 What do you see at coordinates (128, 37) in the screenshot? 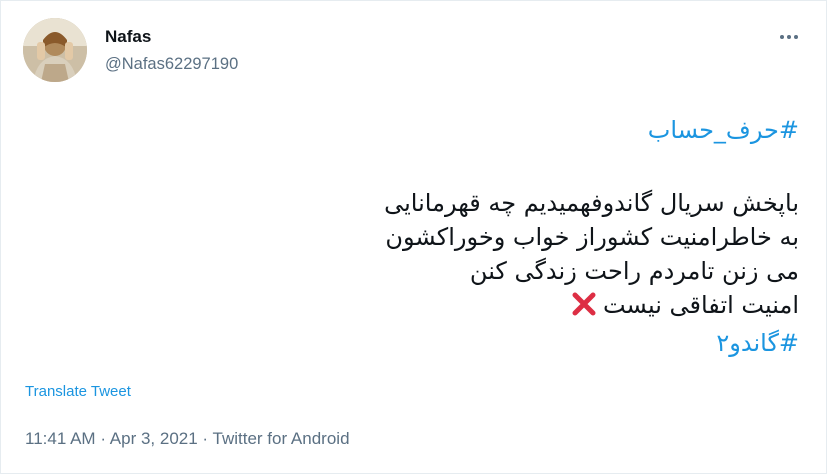
I see `author-name: Nafas` at bounding box center [128, 37].